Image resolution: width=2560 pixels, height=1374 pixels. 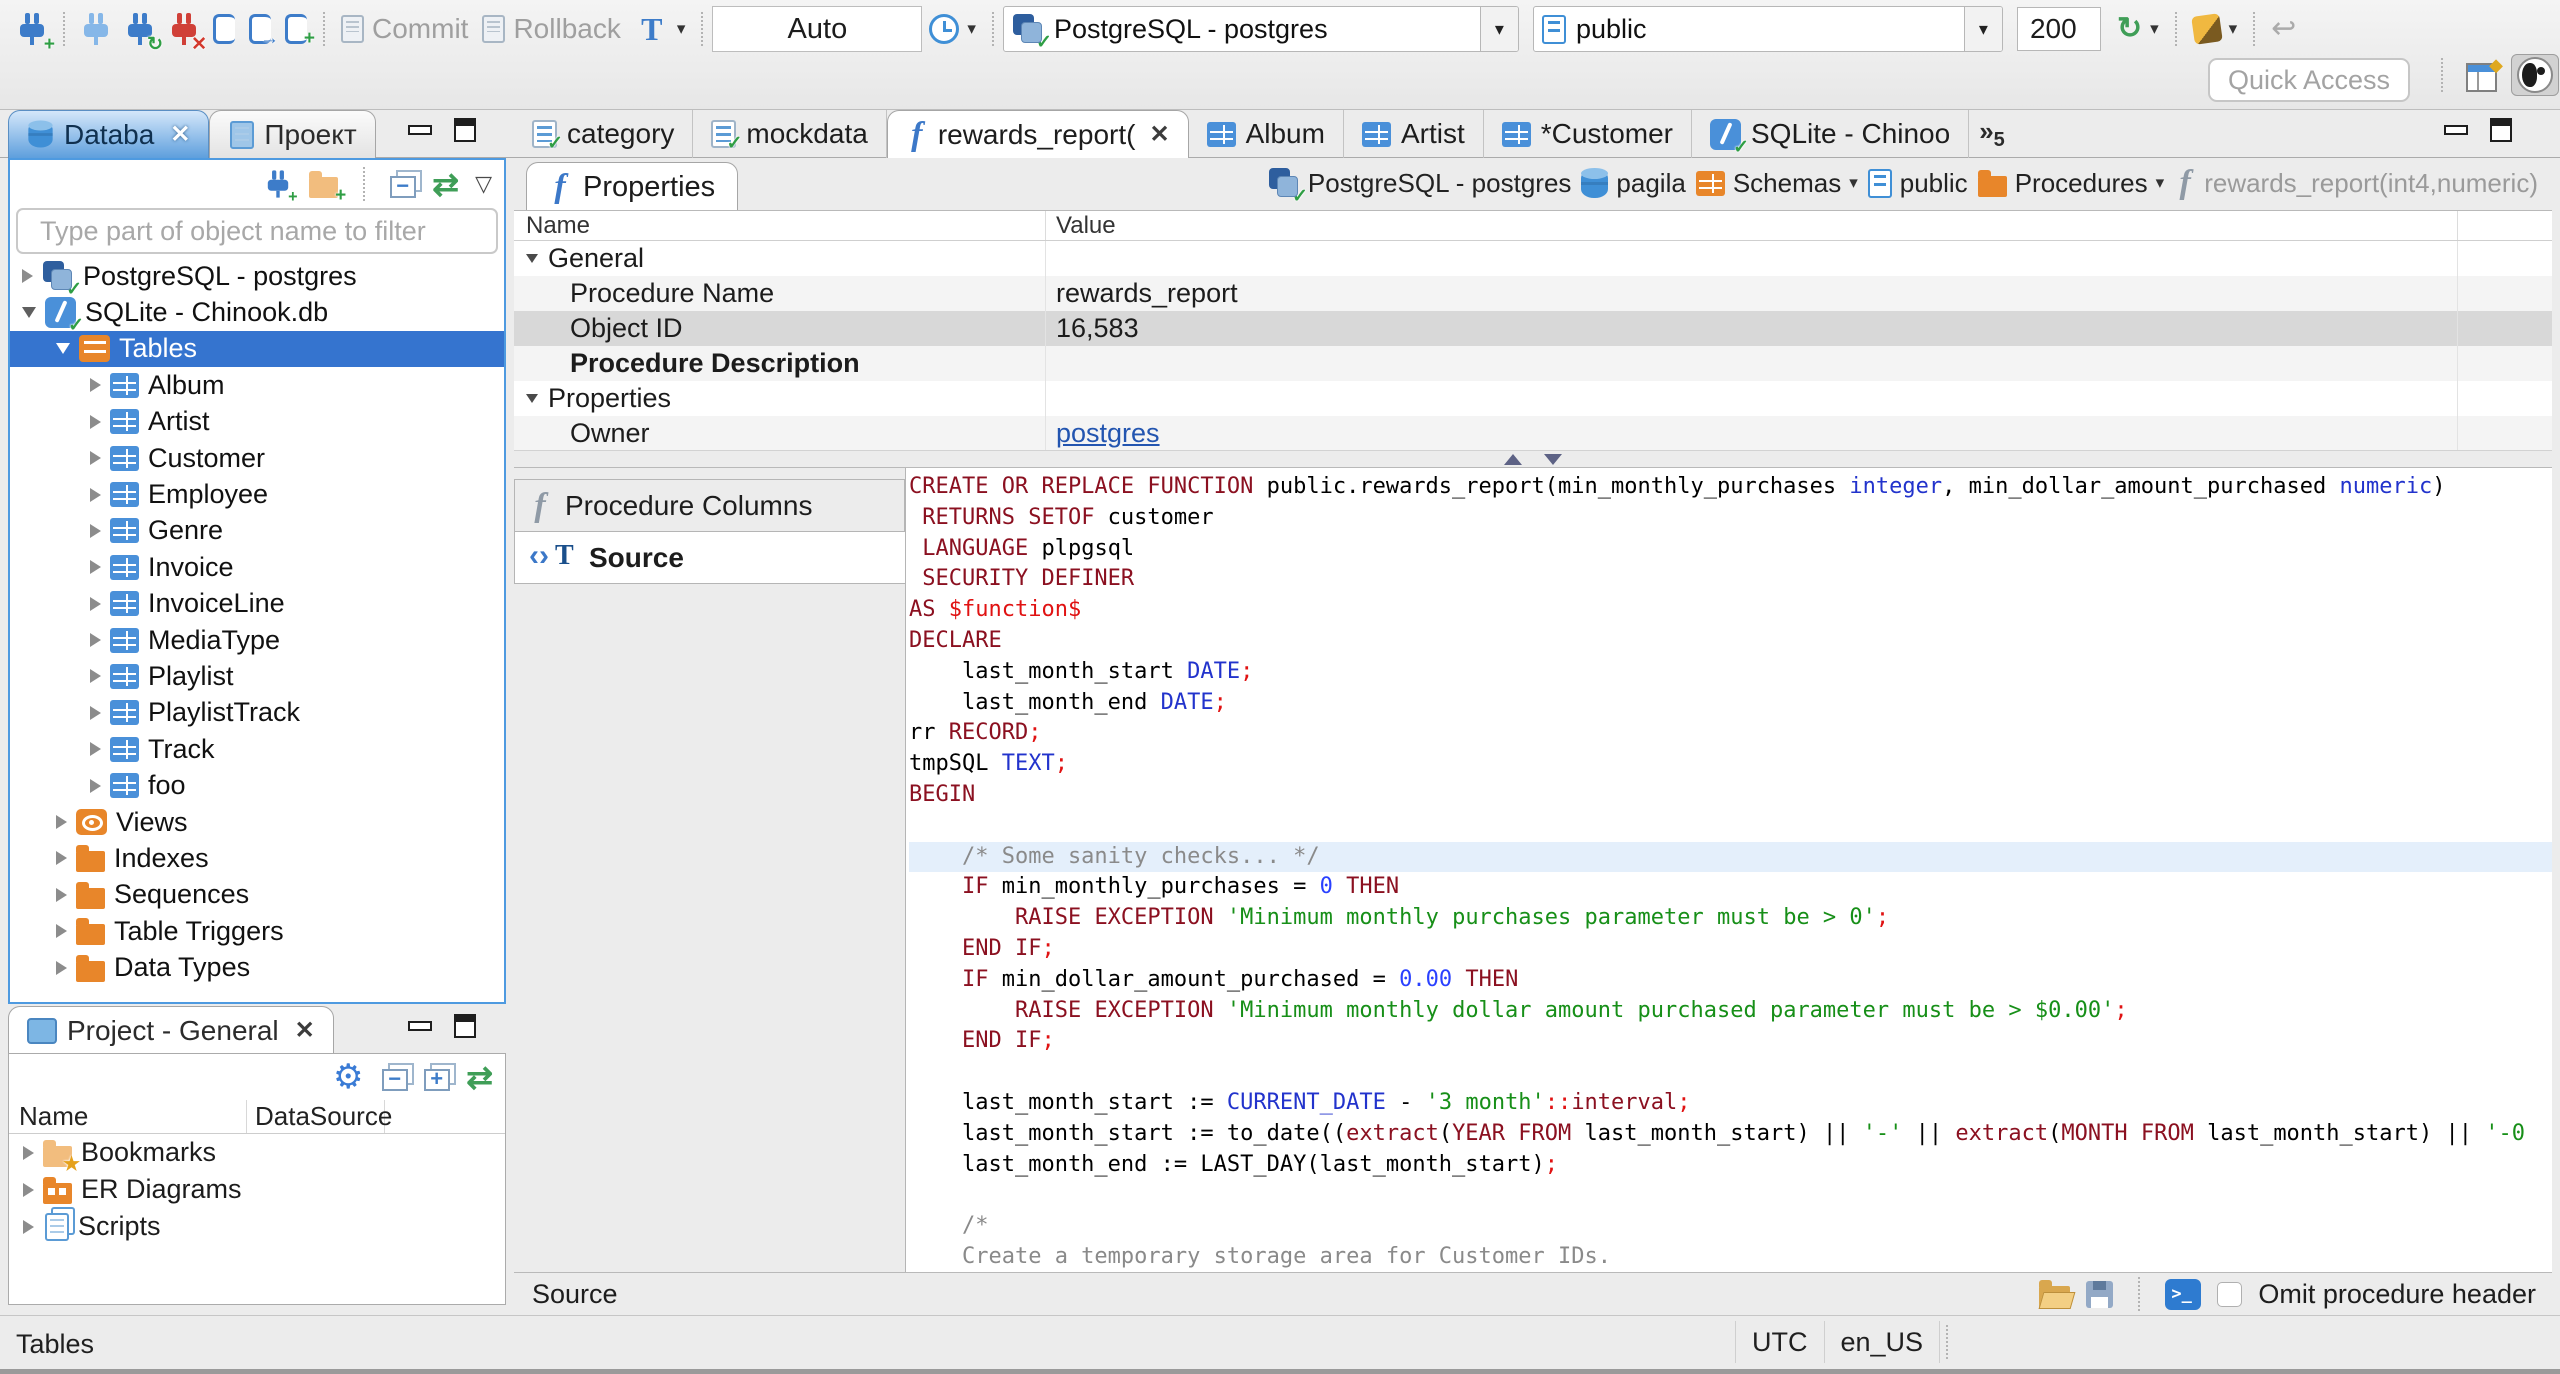 What do you see at coordinates (128, 1116) in the screenshot?
I see `column-header-name: Name` at bounding box center [128, 1116].